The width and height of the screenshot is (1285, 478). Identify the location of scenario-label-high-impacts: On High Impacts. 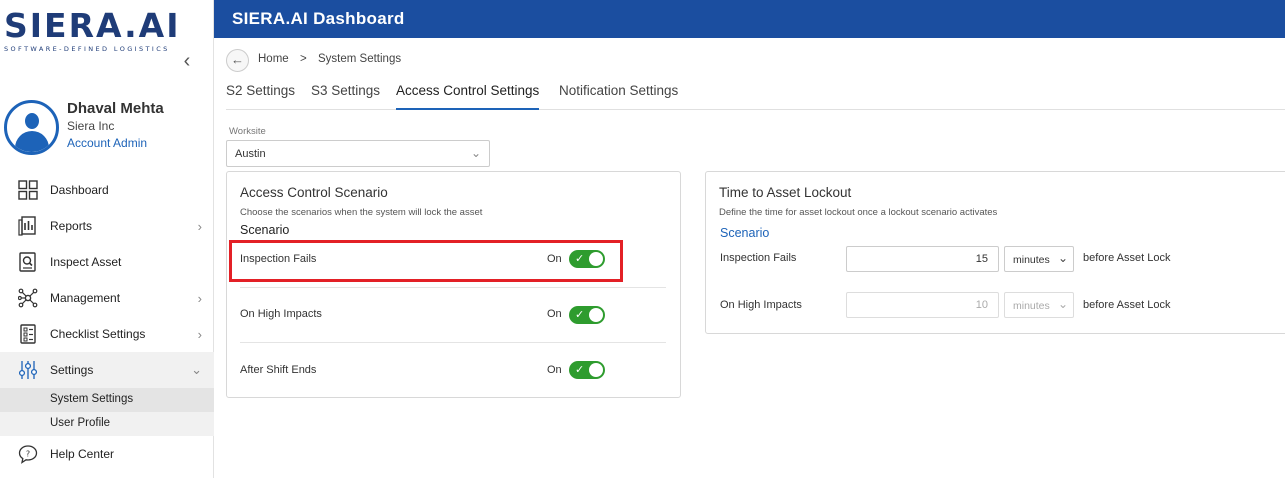
(281, 314).